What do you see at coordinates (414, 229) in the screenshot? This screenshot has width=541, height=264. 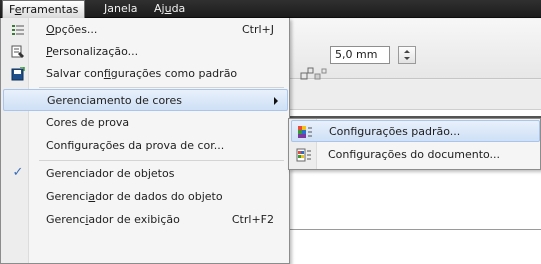 I see `canvas-guide-line` at bounding box center [414, 229].